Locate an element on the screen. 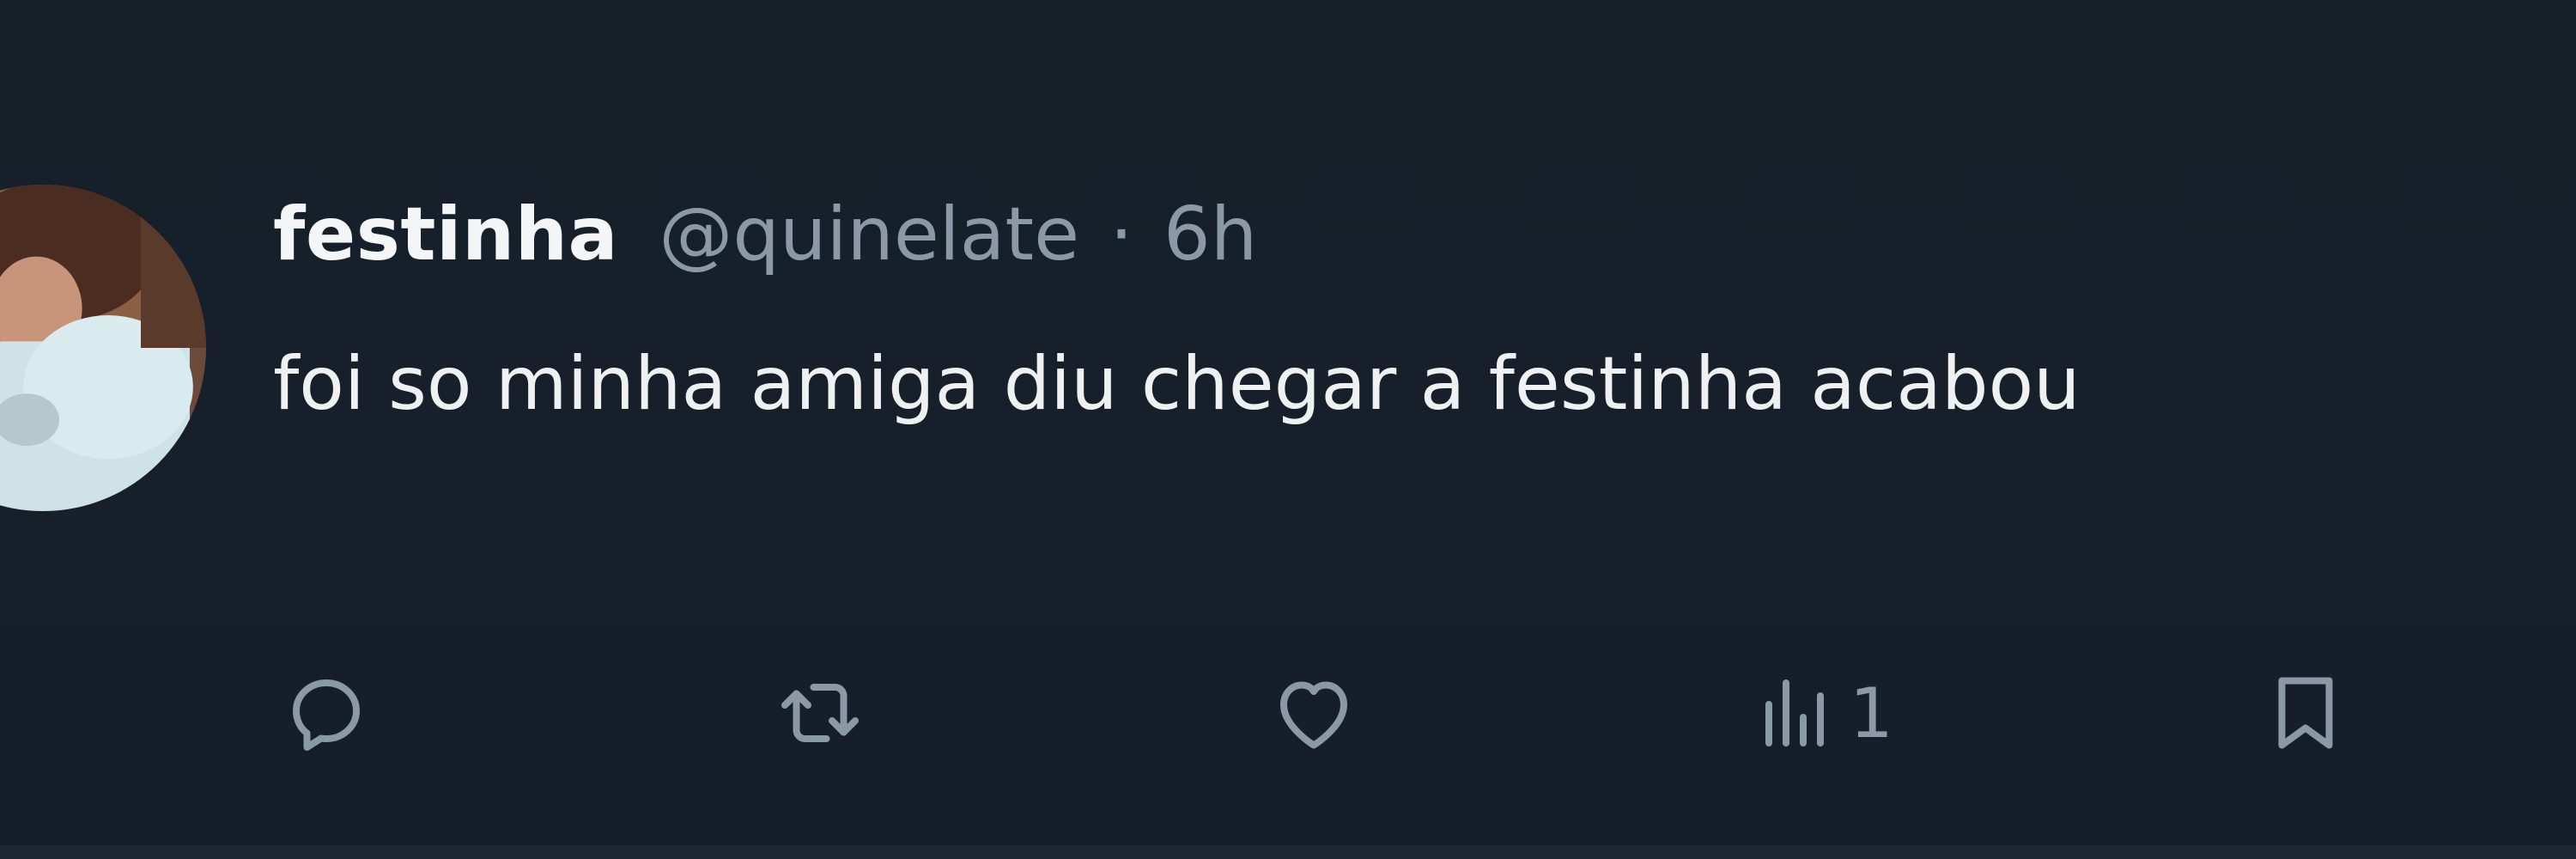 This screenshot has width=2576, height=859. analytics-icon is located at coordinates (1794, 712).